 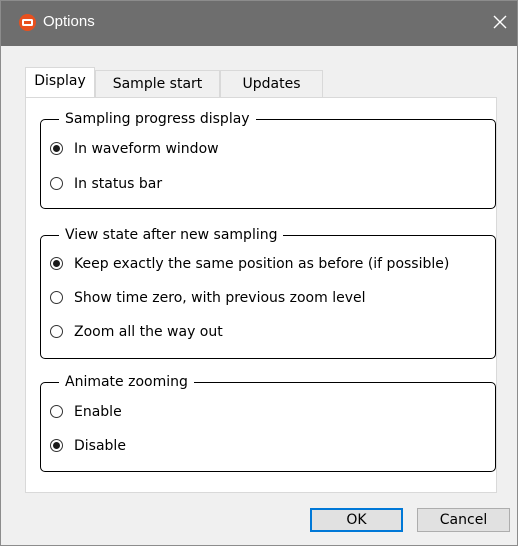 What do you see at coordinates (100, 446) in the screenshot?
I see `radio-label: Disable` at bounding box center [100, 446].